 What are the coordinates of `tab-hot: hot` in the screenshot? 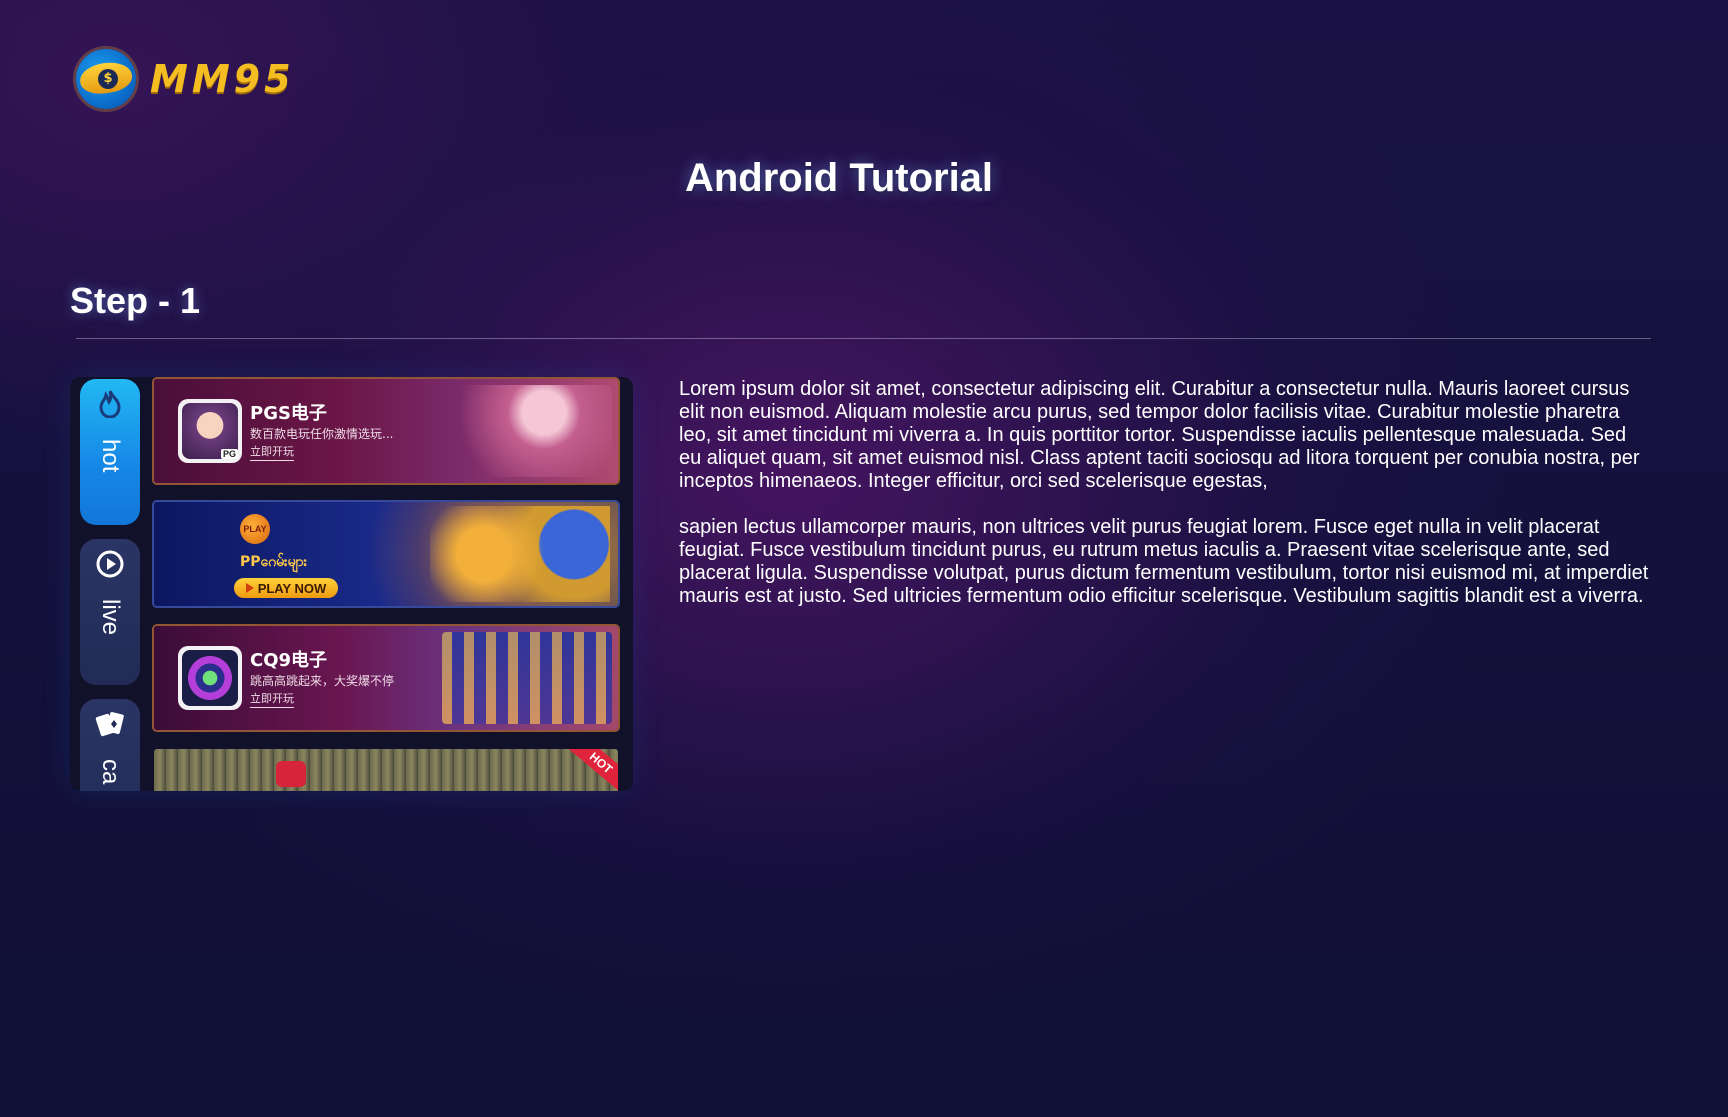 It's located at (110, 452).